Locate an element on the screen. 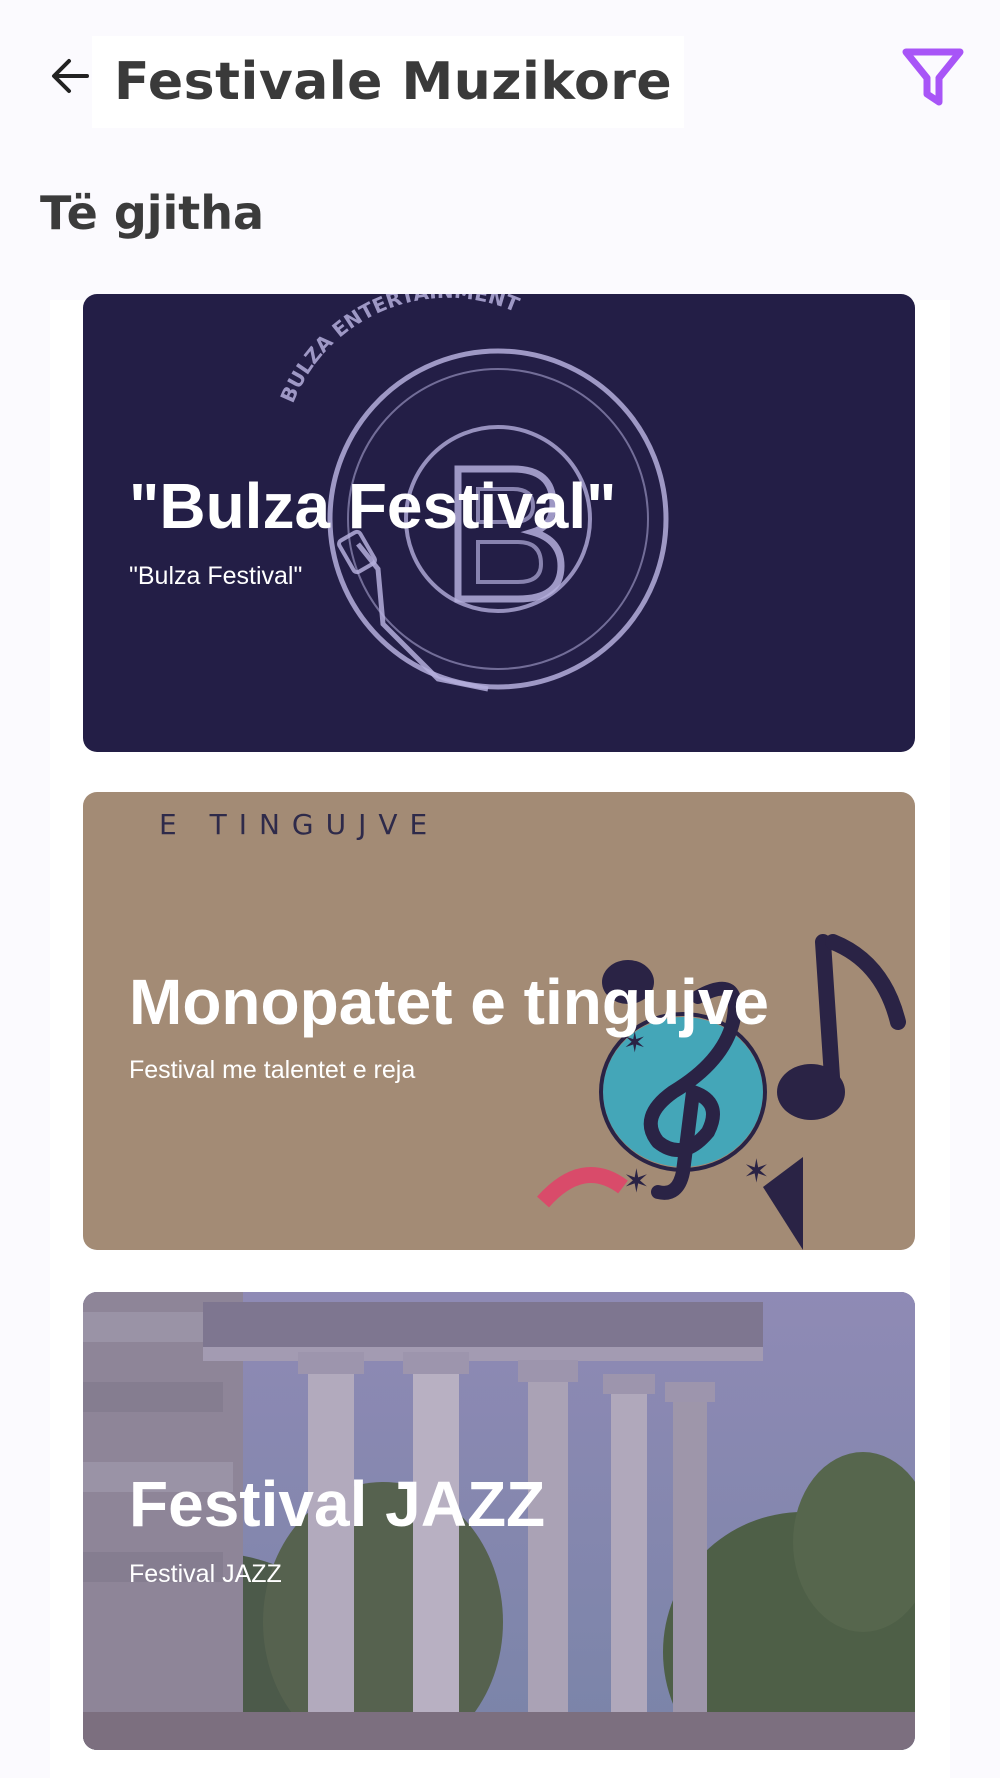 The width and height of the screenshot is (1000, 1778). page-title-container: Festivale Muzikore is located at coordinates (388, 82).